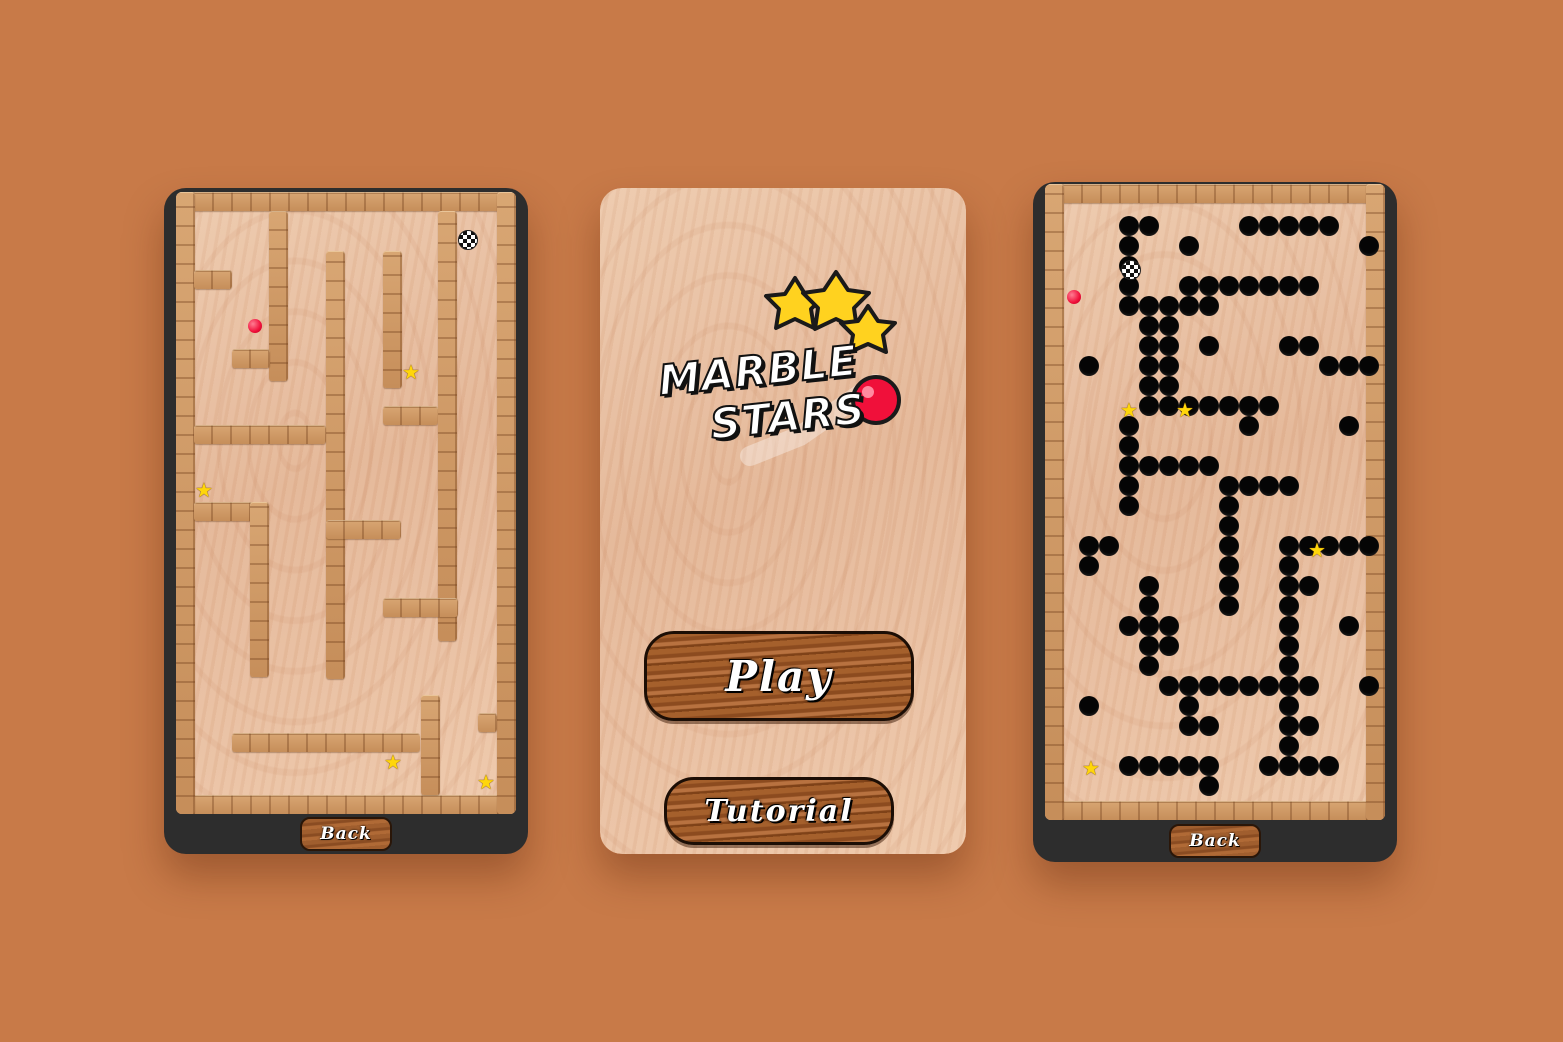  I want to click on menu-phone-screen: MARBLE STARS Play Tutorial, so click(783, 521).